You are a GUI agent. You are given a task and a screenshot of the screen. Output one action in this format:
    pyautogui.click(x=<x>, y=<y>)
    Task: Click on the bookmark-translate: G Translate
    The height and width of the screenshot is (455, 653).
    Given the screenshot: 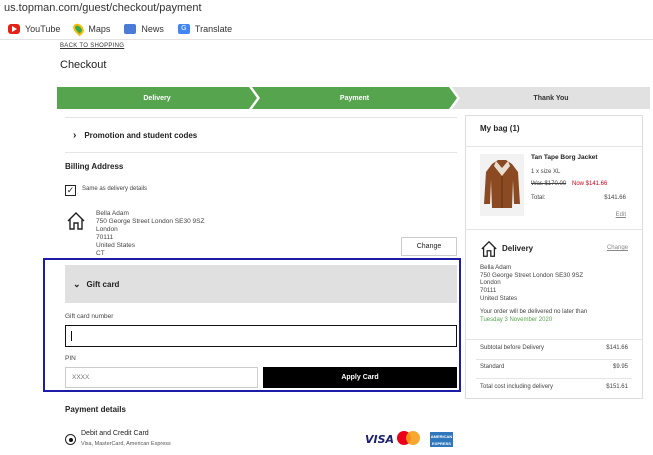 What is the action you would take?
    pyautogui.click(x=204, y=28)
    